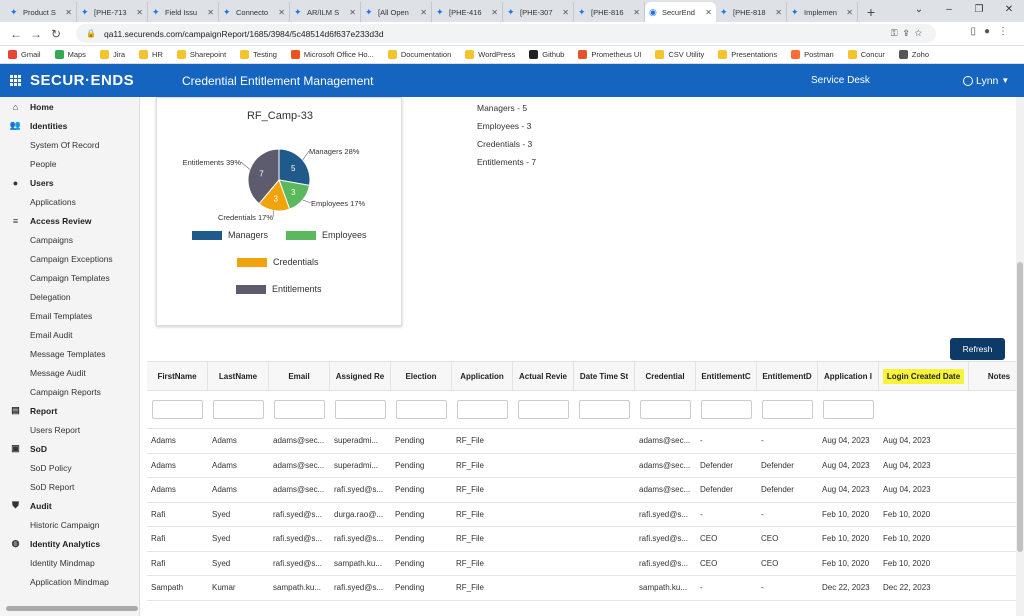 This screenshot has width=1024, height=616. Describe the element at coordinates (421, 376) in the screenshot. I see `column-header: Election` at that location.